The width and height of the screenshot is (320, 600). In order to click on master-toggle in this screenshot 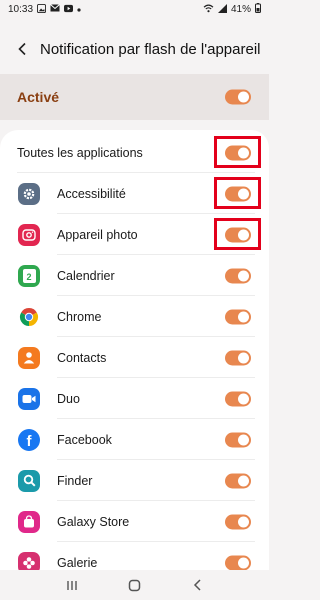, I will do `click(238, 97)`.